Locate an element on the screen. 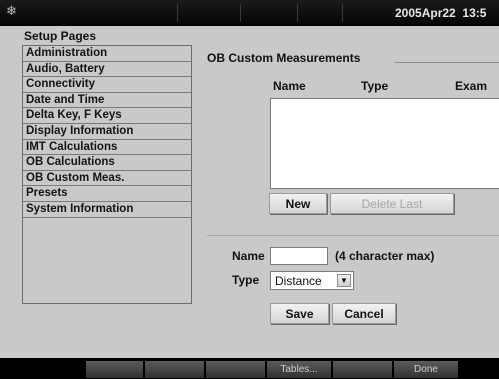 The width and height of the screenshot is (499, 379). setup-page-item: Date and Time is located at coordinates (107, 101).